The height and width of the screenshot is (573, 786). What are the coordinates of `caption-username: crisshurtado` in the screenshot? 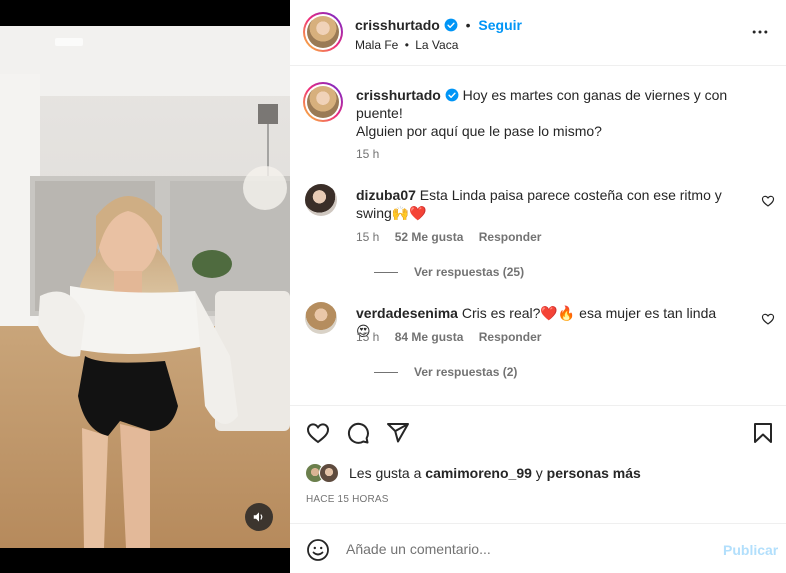 It's located at (398, 95).